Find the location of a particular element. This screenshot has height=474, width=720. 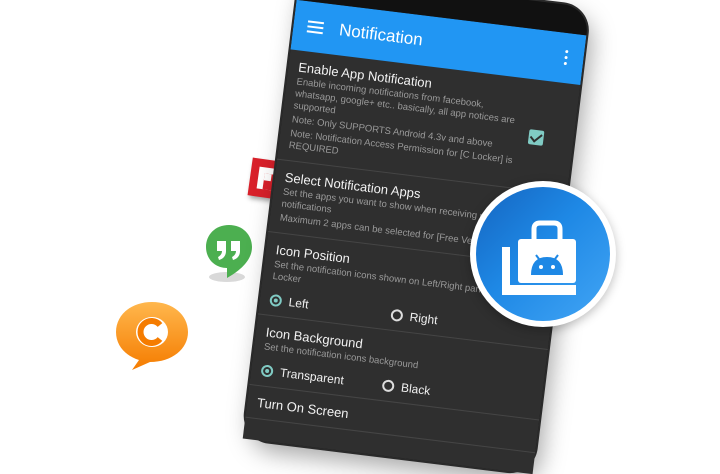

chaton-icon is located at coordinates (152, 336).